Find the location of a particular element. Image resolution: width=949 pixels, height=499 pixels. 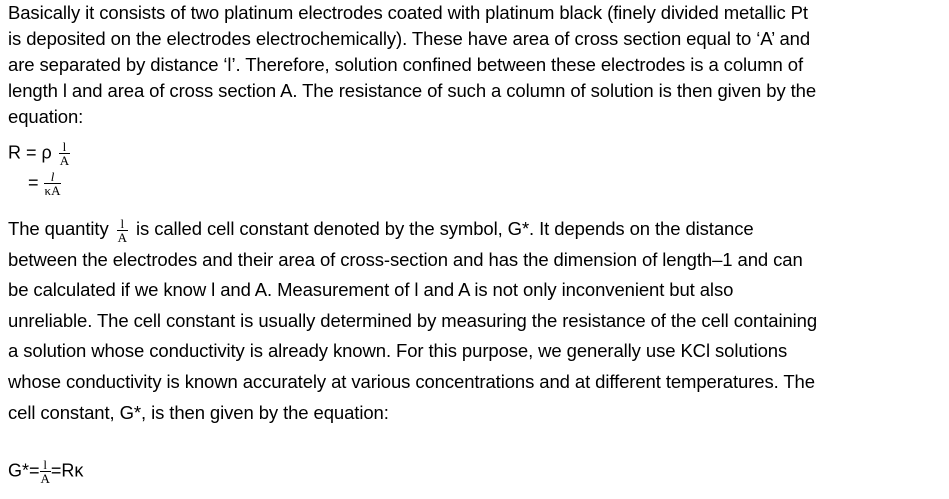

fraction: l κA is located at coordinates (52, 184).